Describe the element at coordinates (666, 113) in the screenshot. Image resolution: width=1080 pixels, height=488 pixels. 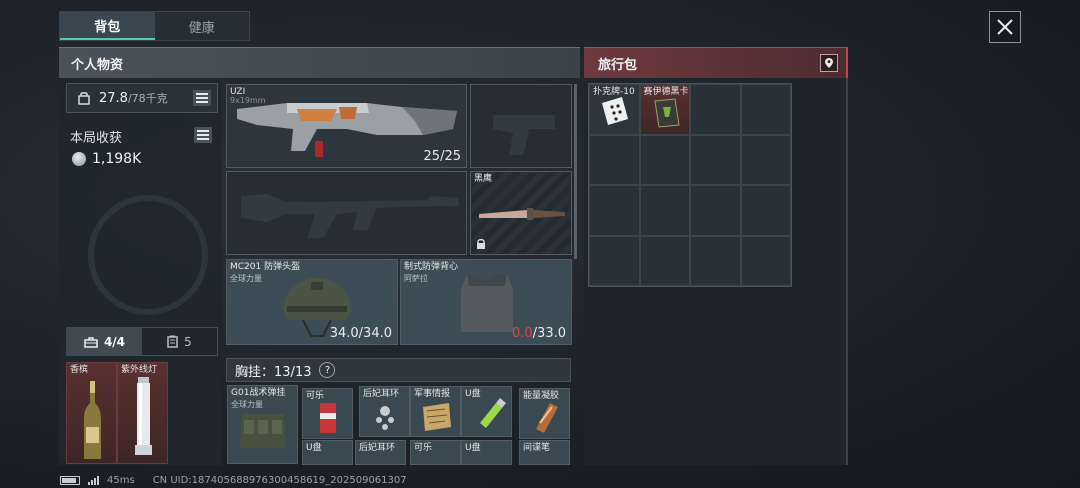
I see `black-card-icon` at that location.